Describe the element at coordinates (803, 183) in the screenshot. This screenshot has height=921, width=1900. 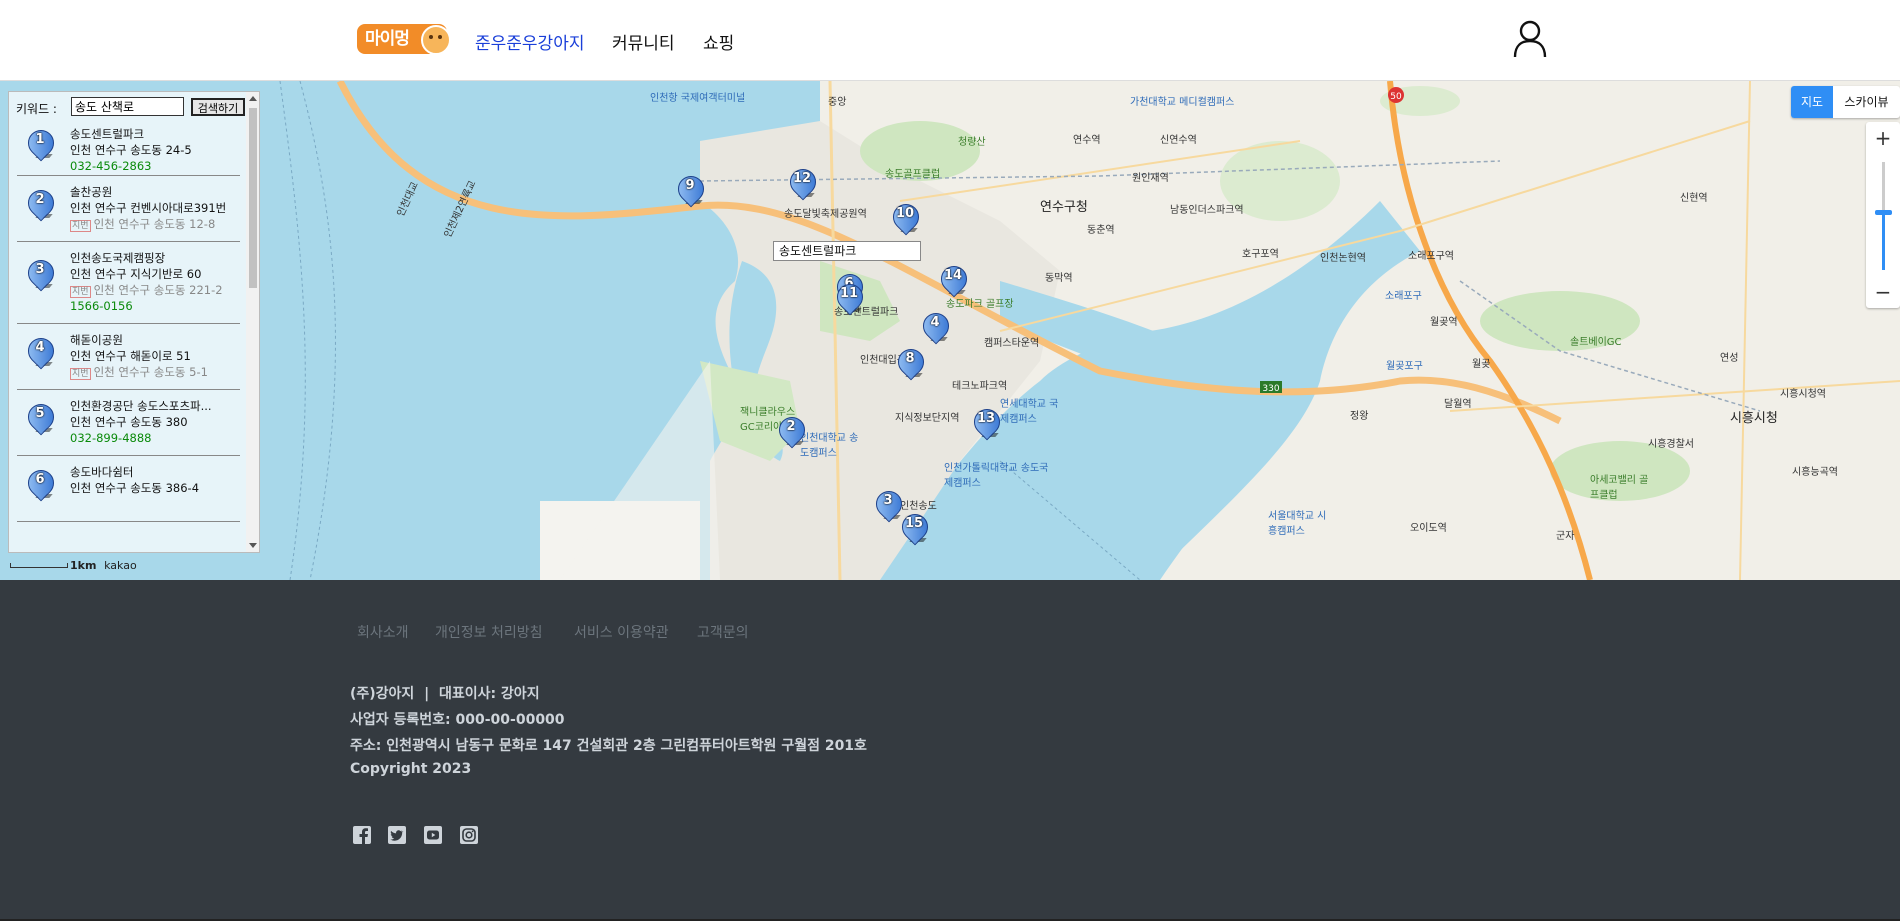
I see `map-marker: 12` at that location.